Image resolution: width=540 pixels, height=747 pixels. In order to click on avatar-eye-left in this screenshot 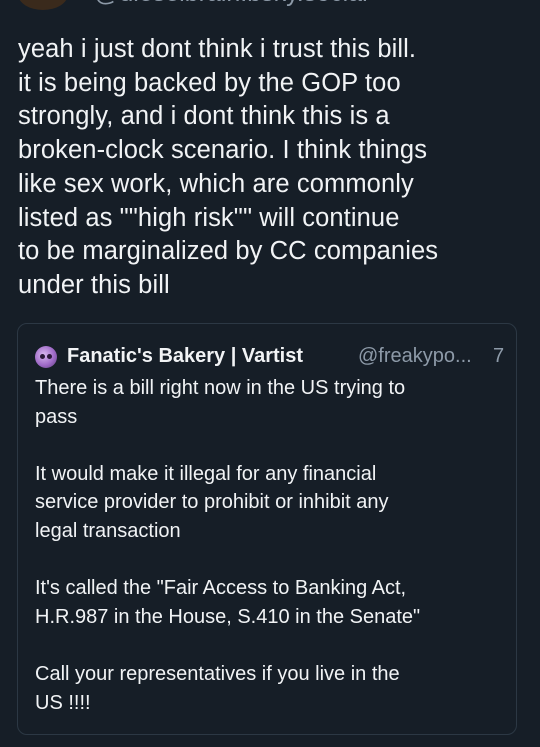, I will do `click(42, 356)`.